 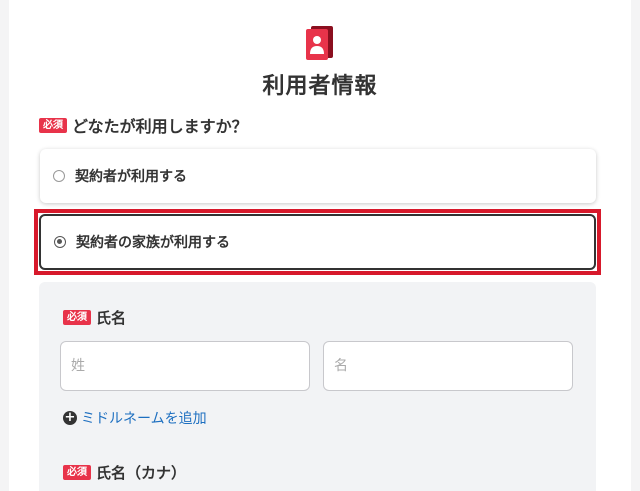 I want to click on kana-field-label: 必須 氏名（カナ）, so click(x=124, y=472).